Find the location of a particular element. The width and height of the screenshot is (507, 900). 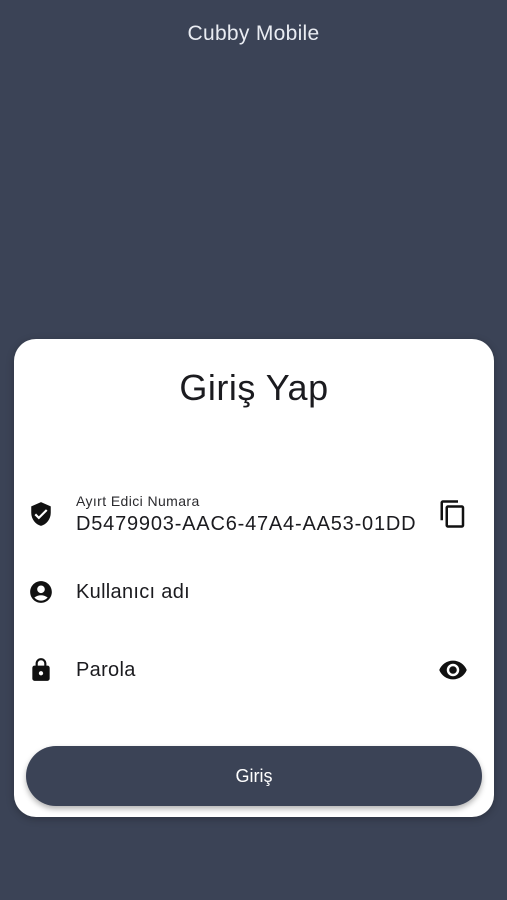

device-id-value: D5479903-AAC6-47A4-AA53-01DD is located at coordinates (246, 524).